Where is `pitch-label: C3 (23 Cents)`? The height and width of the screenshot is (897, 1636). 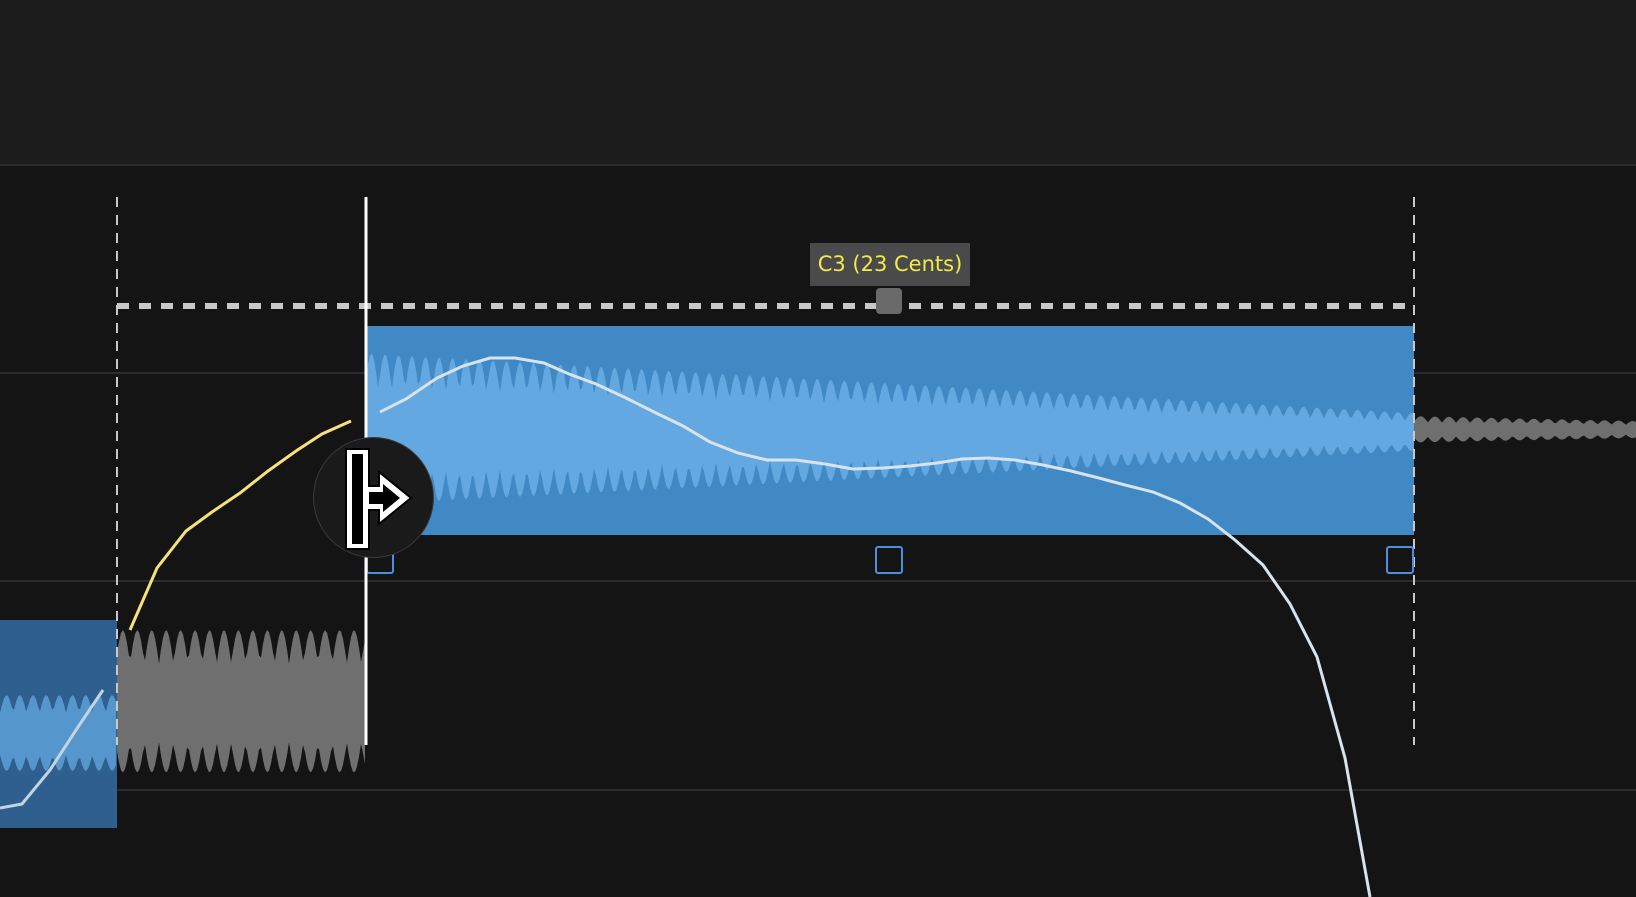 pitch-label: C3 (23 Cents) is located at coordinates (890, 264).